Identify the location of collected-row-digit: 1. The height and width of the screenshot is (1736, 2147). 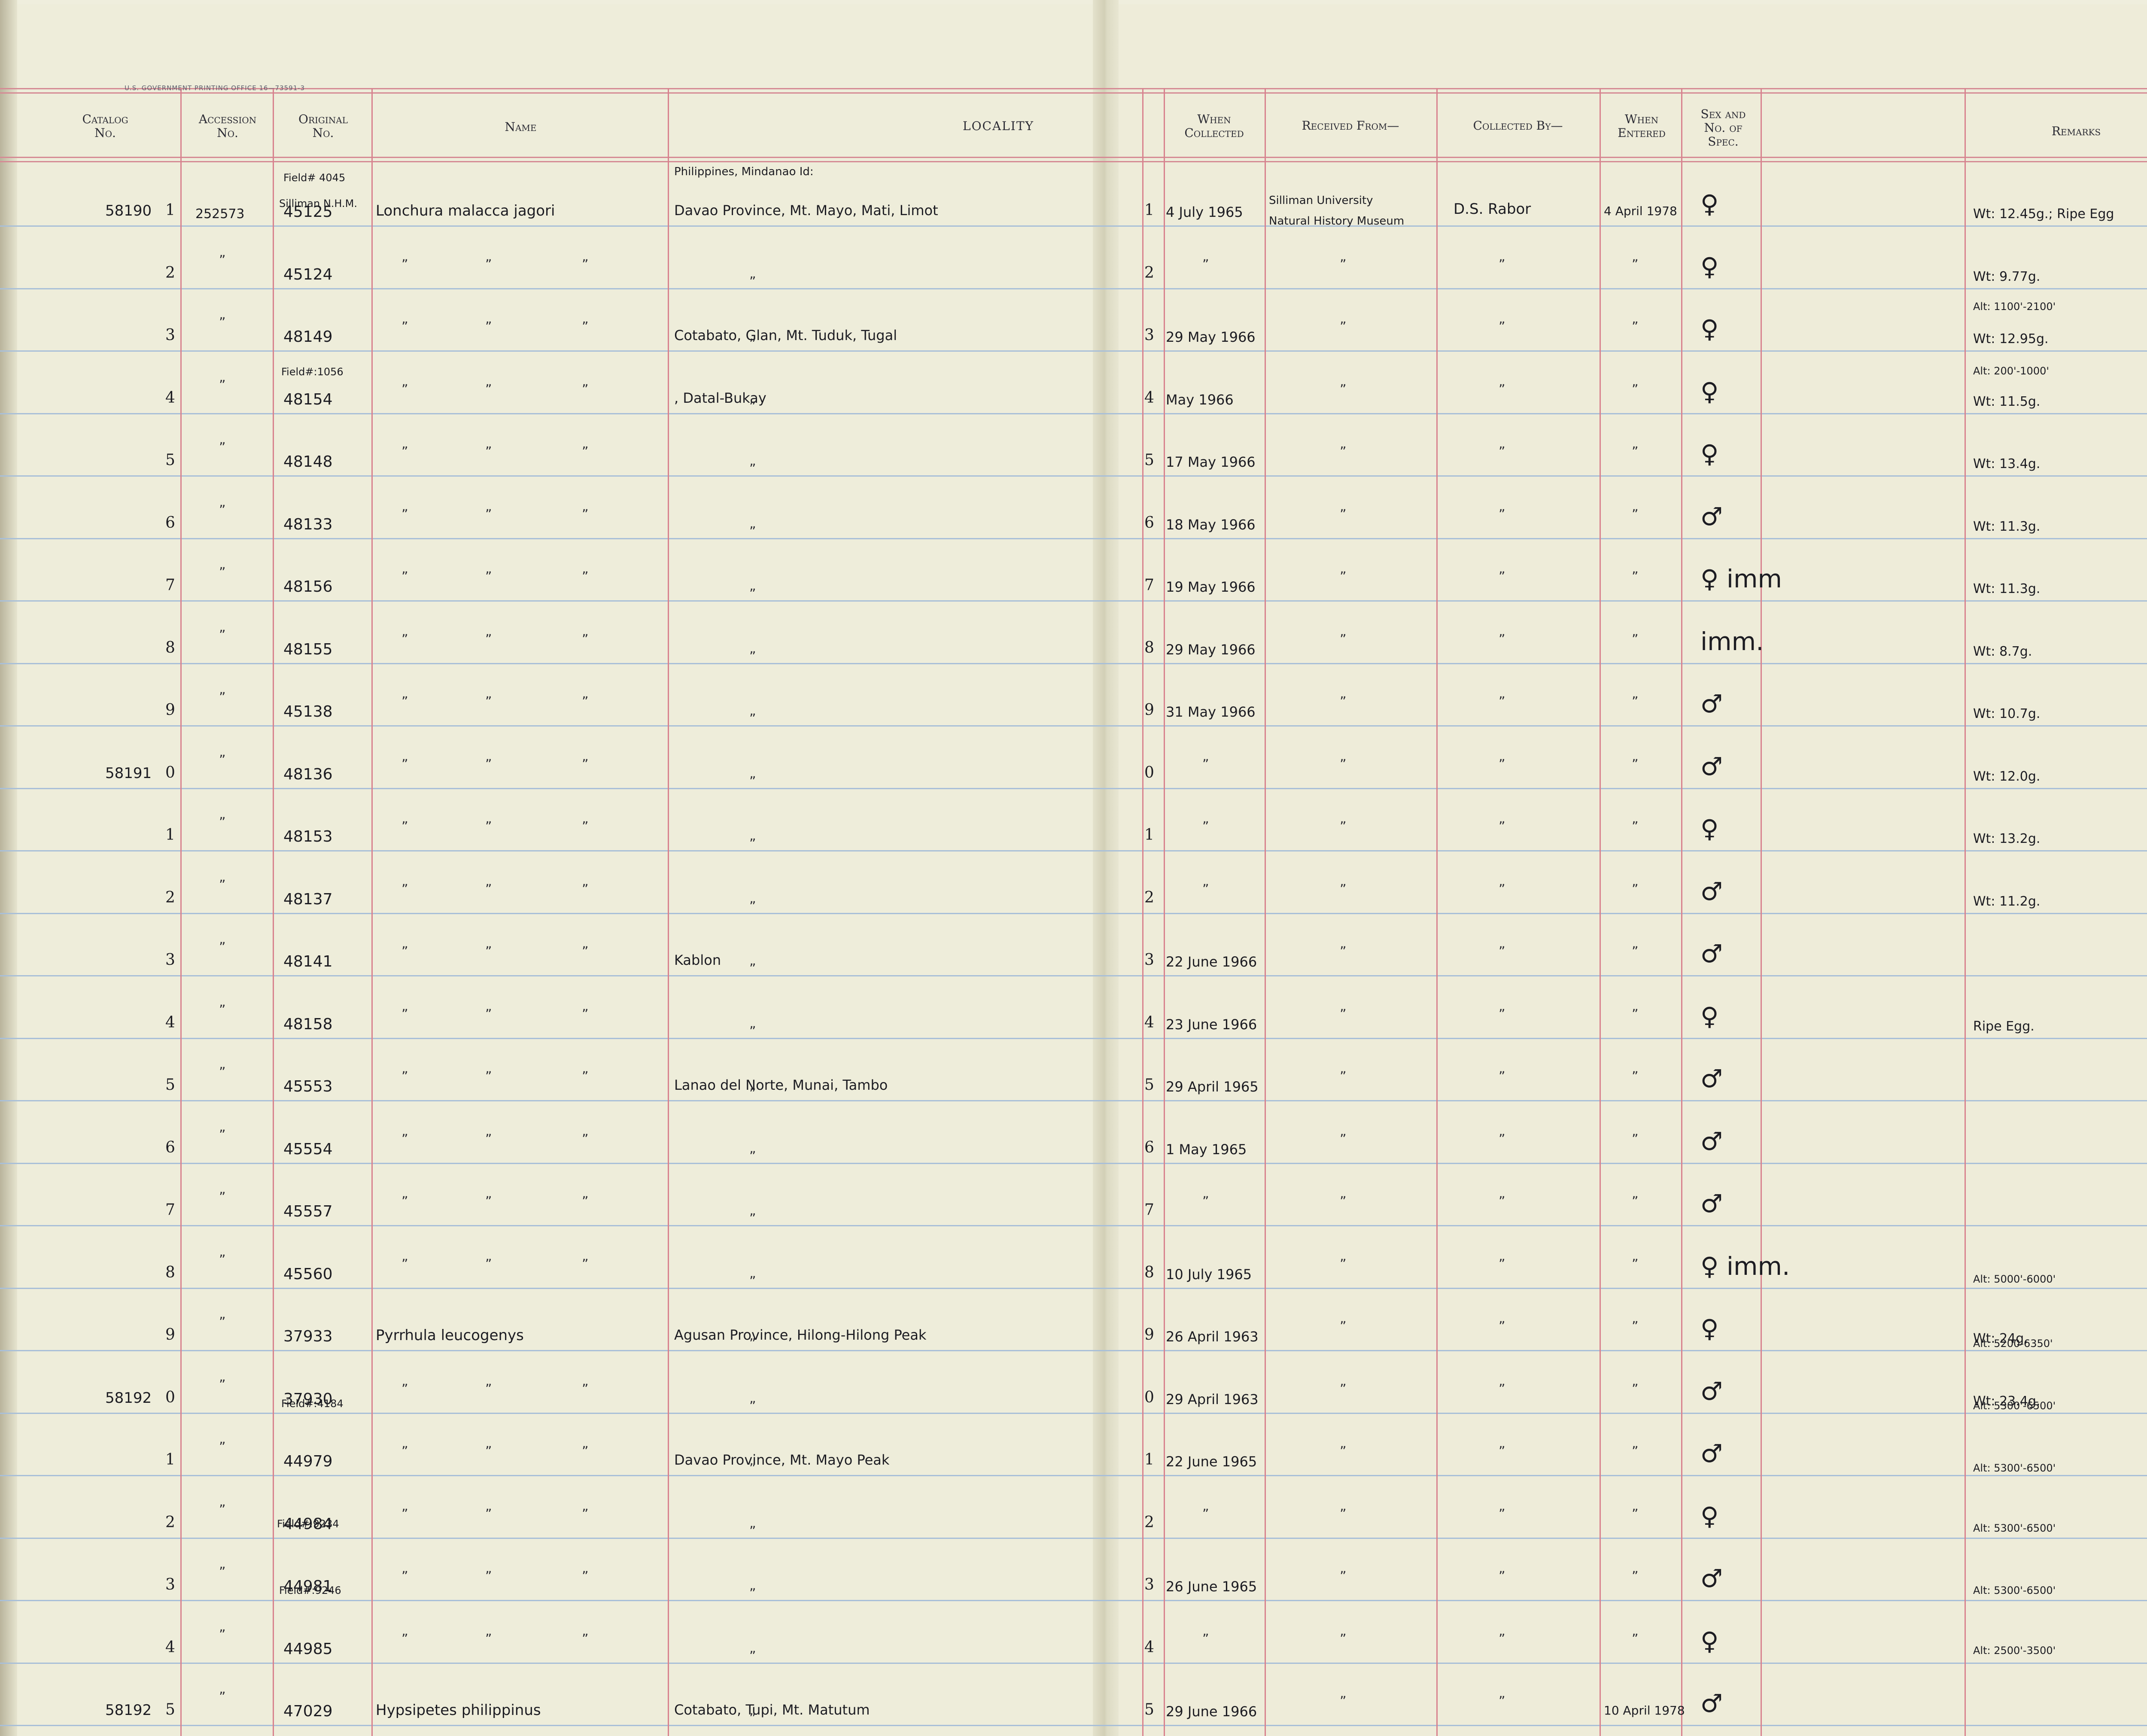
(1149, 835).